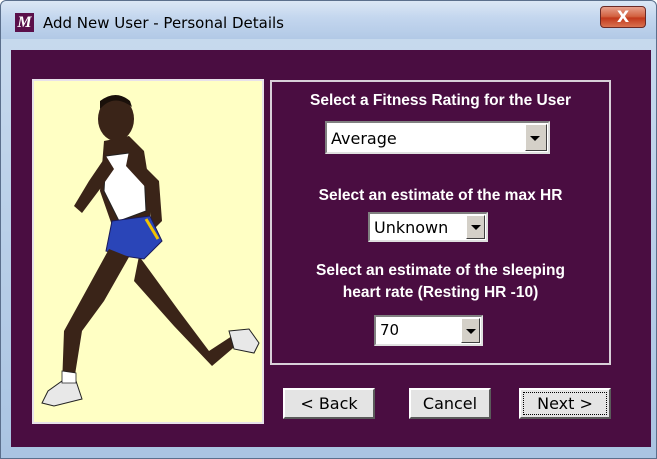  Describe the element at coordinates (565, 403) in the screenshot. I see `next-button: Next >` at that location.